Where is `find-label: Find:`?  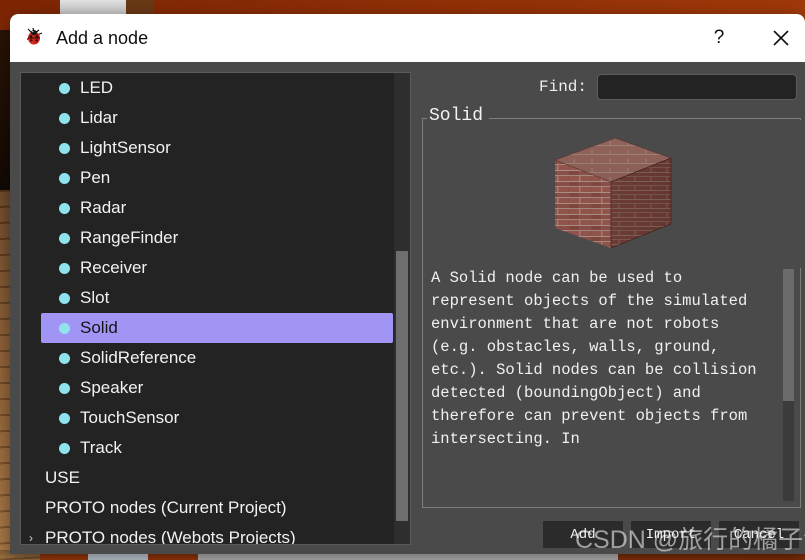 find-label: Find: is located at coordinates (562, 87).